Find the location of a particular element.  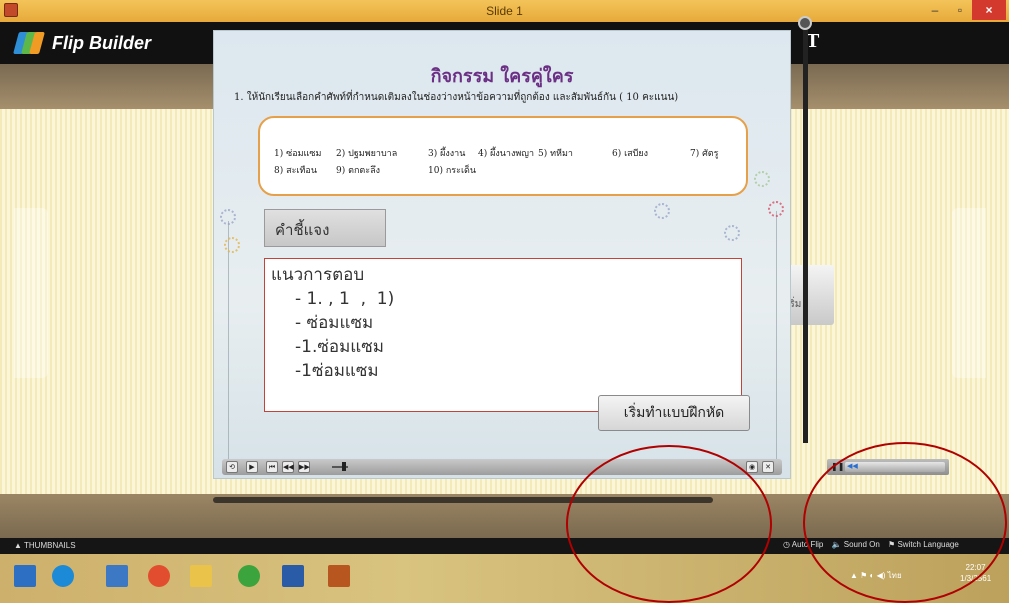

previous-slide-icon: ◀◀ is located at coordinates (288, 467).